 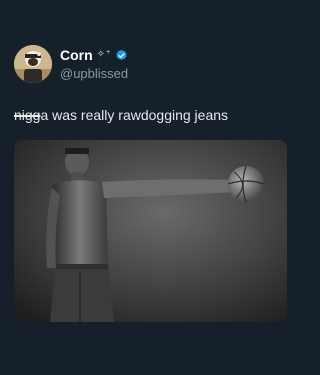 What do you see at coordinates (76, 55) in the screenshot?
I see `display-name: Corn` at bounding box center [76, 55].